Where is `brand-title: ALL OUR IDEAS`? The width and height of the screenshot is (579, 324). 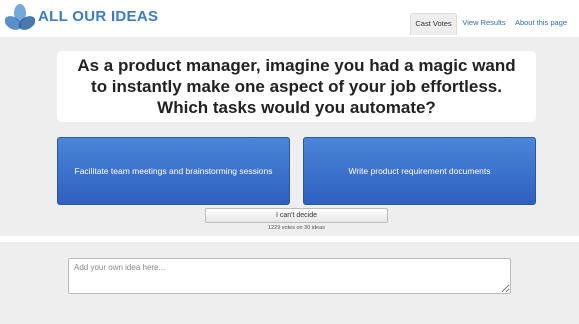 brand-title: ALL OUR IDEAS is located at coordinates (98, 16).